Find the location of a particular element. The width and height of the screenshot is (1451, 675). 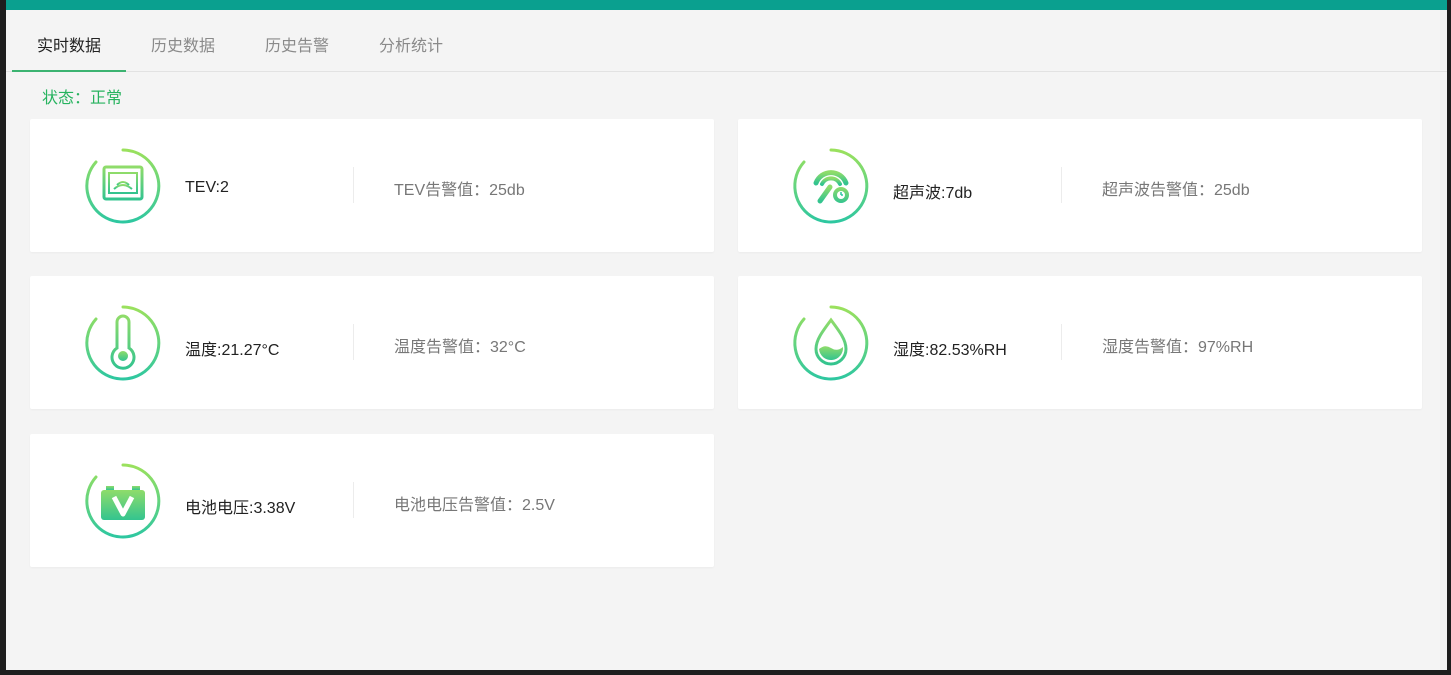

ultrasonic-card: 超声波:7db 超声波告警值：25db is located at coordinates (1080, 185).